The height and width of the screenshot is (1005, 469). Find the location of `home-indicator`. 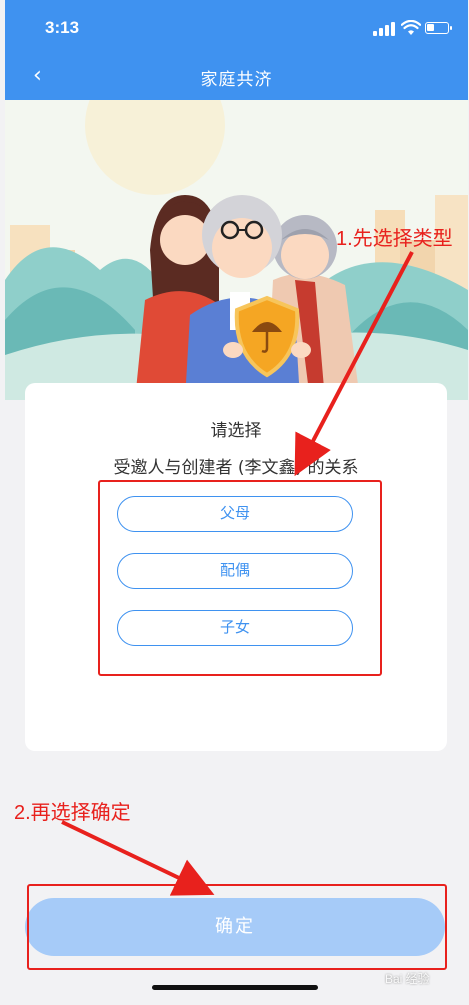

home-indicator is located at coordinates (235, 987).